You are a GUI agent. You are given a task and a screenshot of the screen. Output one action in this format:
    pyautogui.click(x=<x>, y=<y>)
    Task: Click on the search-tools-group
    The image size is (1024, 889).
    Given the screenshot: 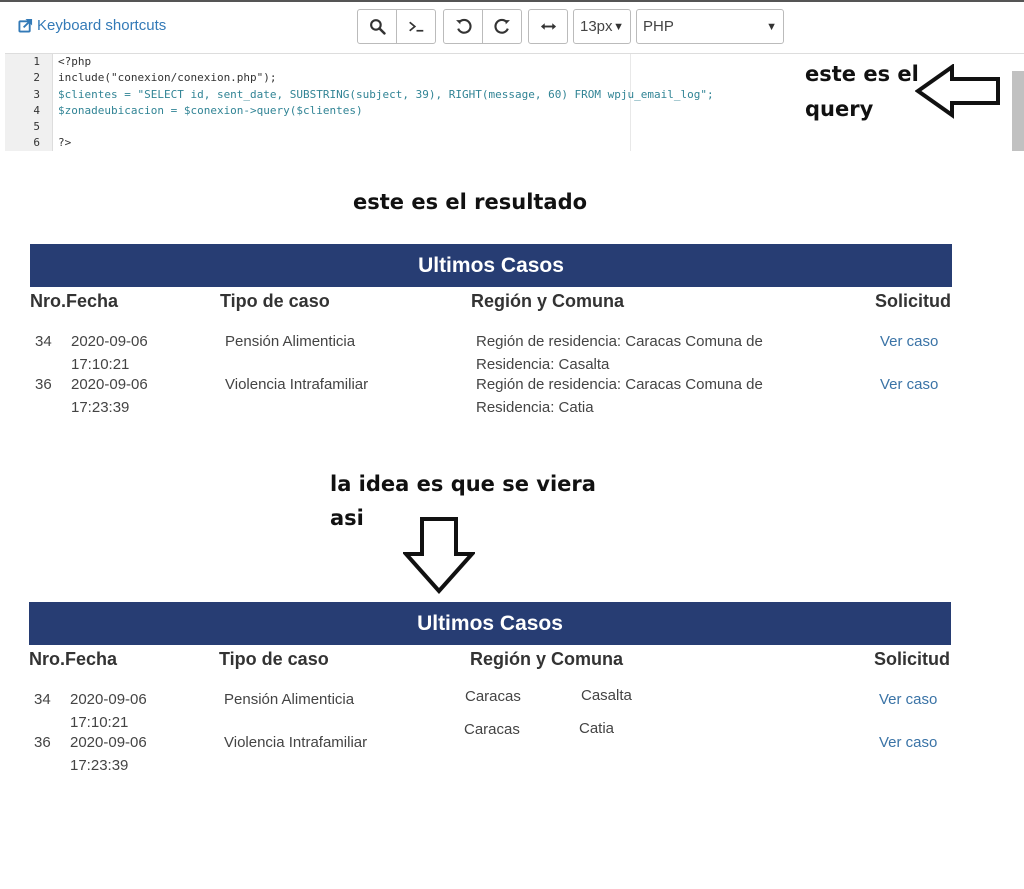 What is the action you would take?
    pyautogui.click(x=396, y=26)
    